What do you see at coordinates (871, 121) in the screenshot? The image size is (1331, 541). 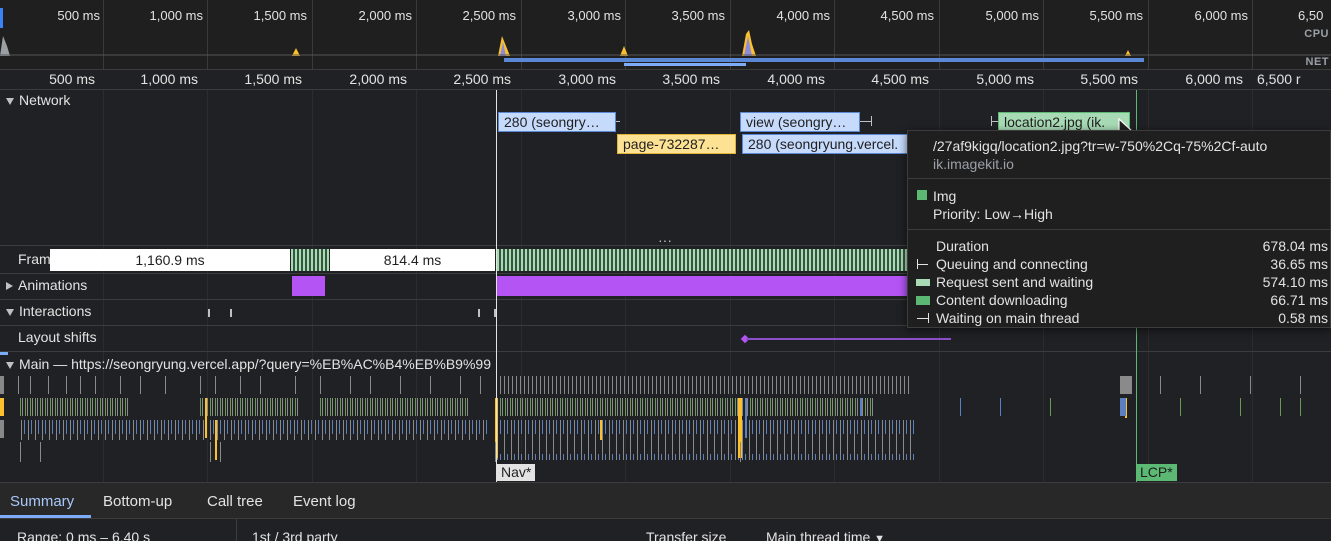 I see `request-whisker-end` at bounding box center [871, 121].